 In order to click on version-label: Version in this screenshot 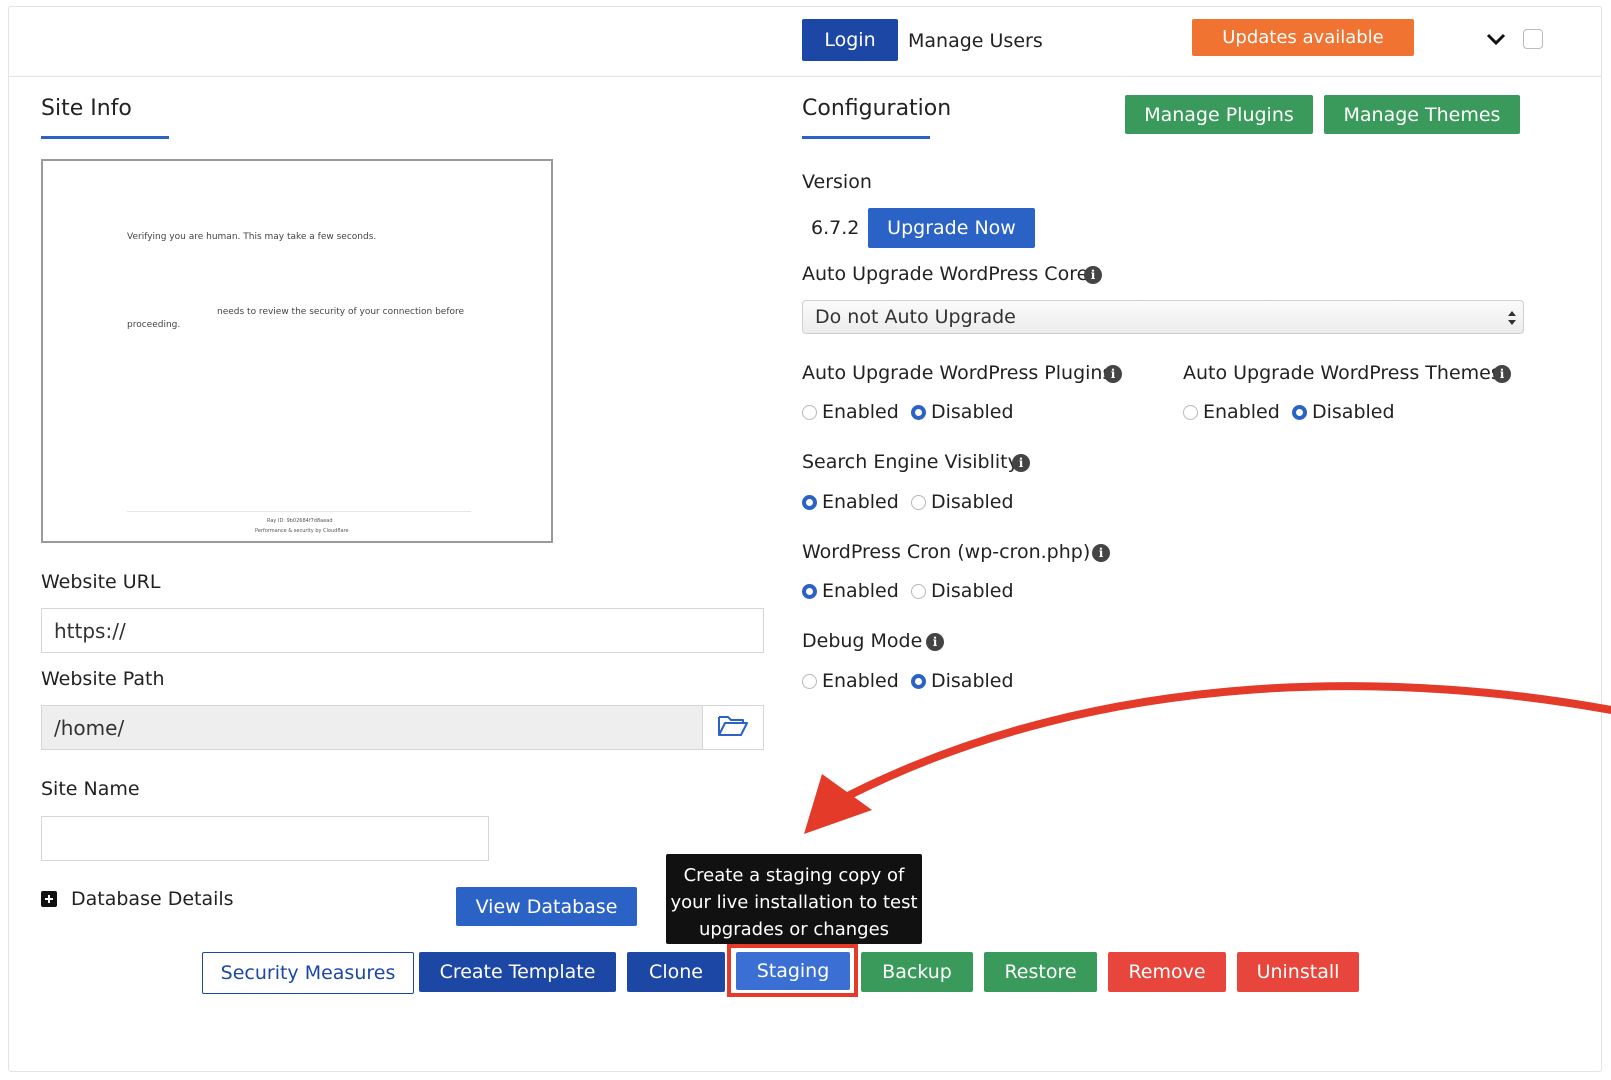, I will do `click(837, 182)`.